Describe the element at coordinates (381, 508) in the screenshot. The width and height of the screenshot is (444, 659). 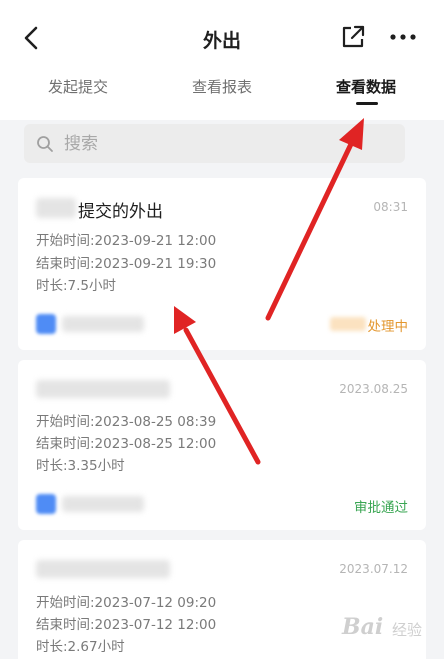
I see `status-badge: 审批通过` at that location.